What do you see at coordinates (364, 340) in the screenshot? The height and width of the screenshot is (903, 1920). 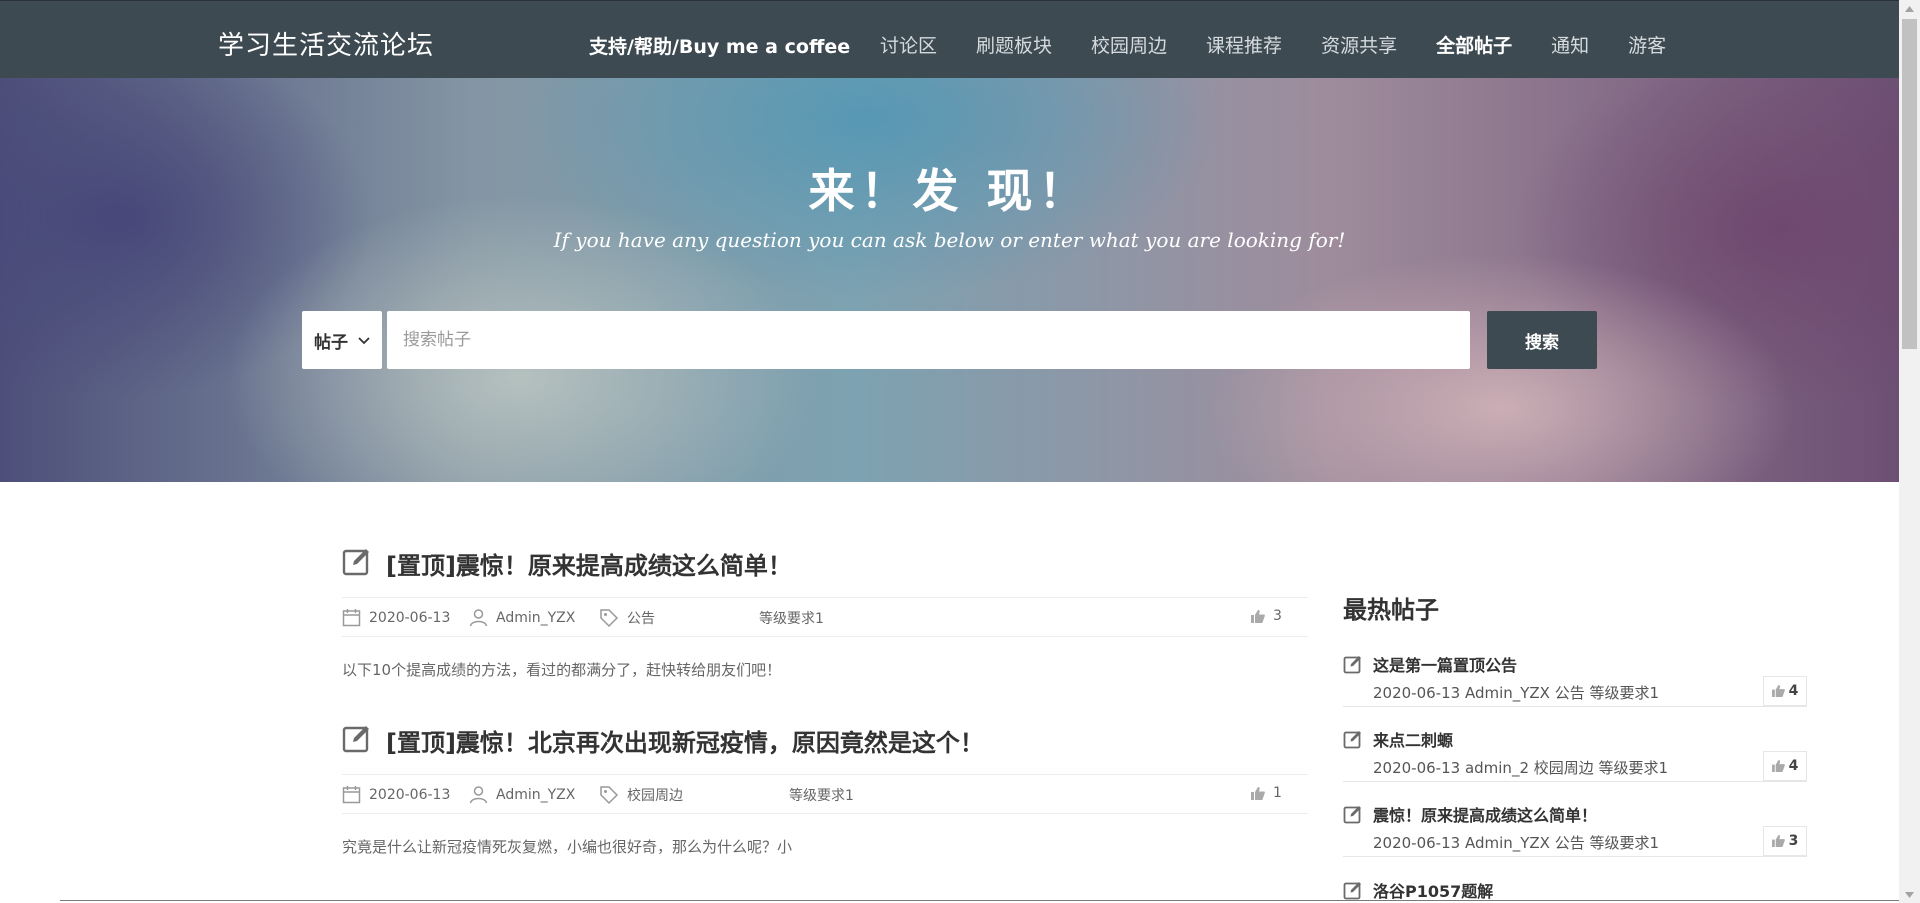 I see `chevron-down-icon` at bounding box center [364, 340].